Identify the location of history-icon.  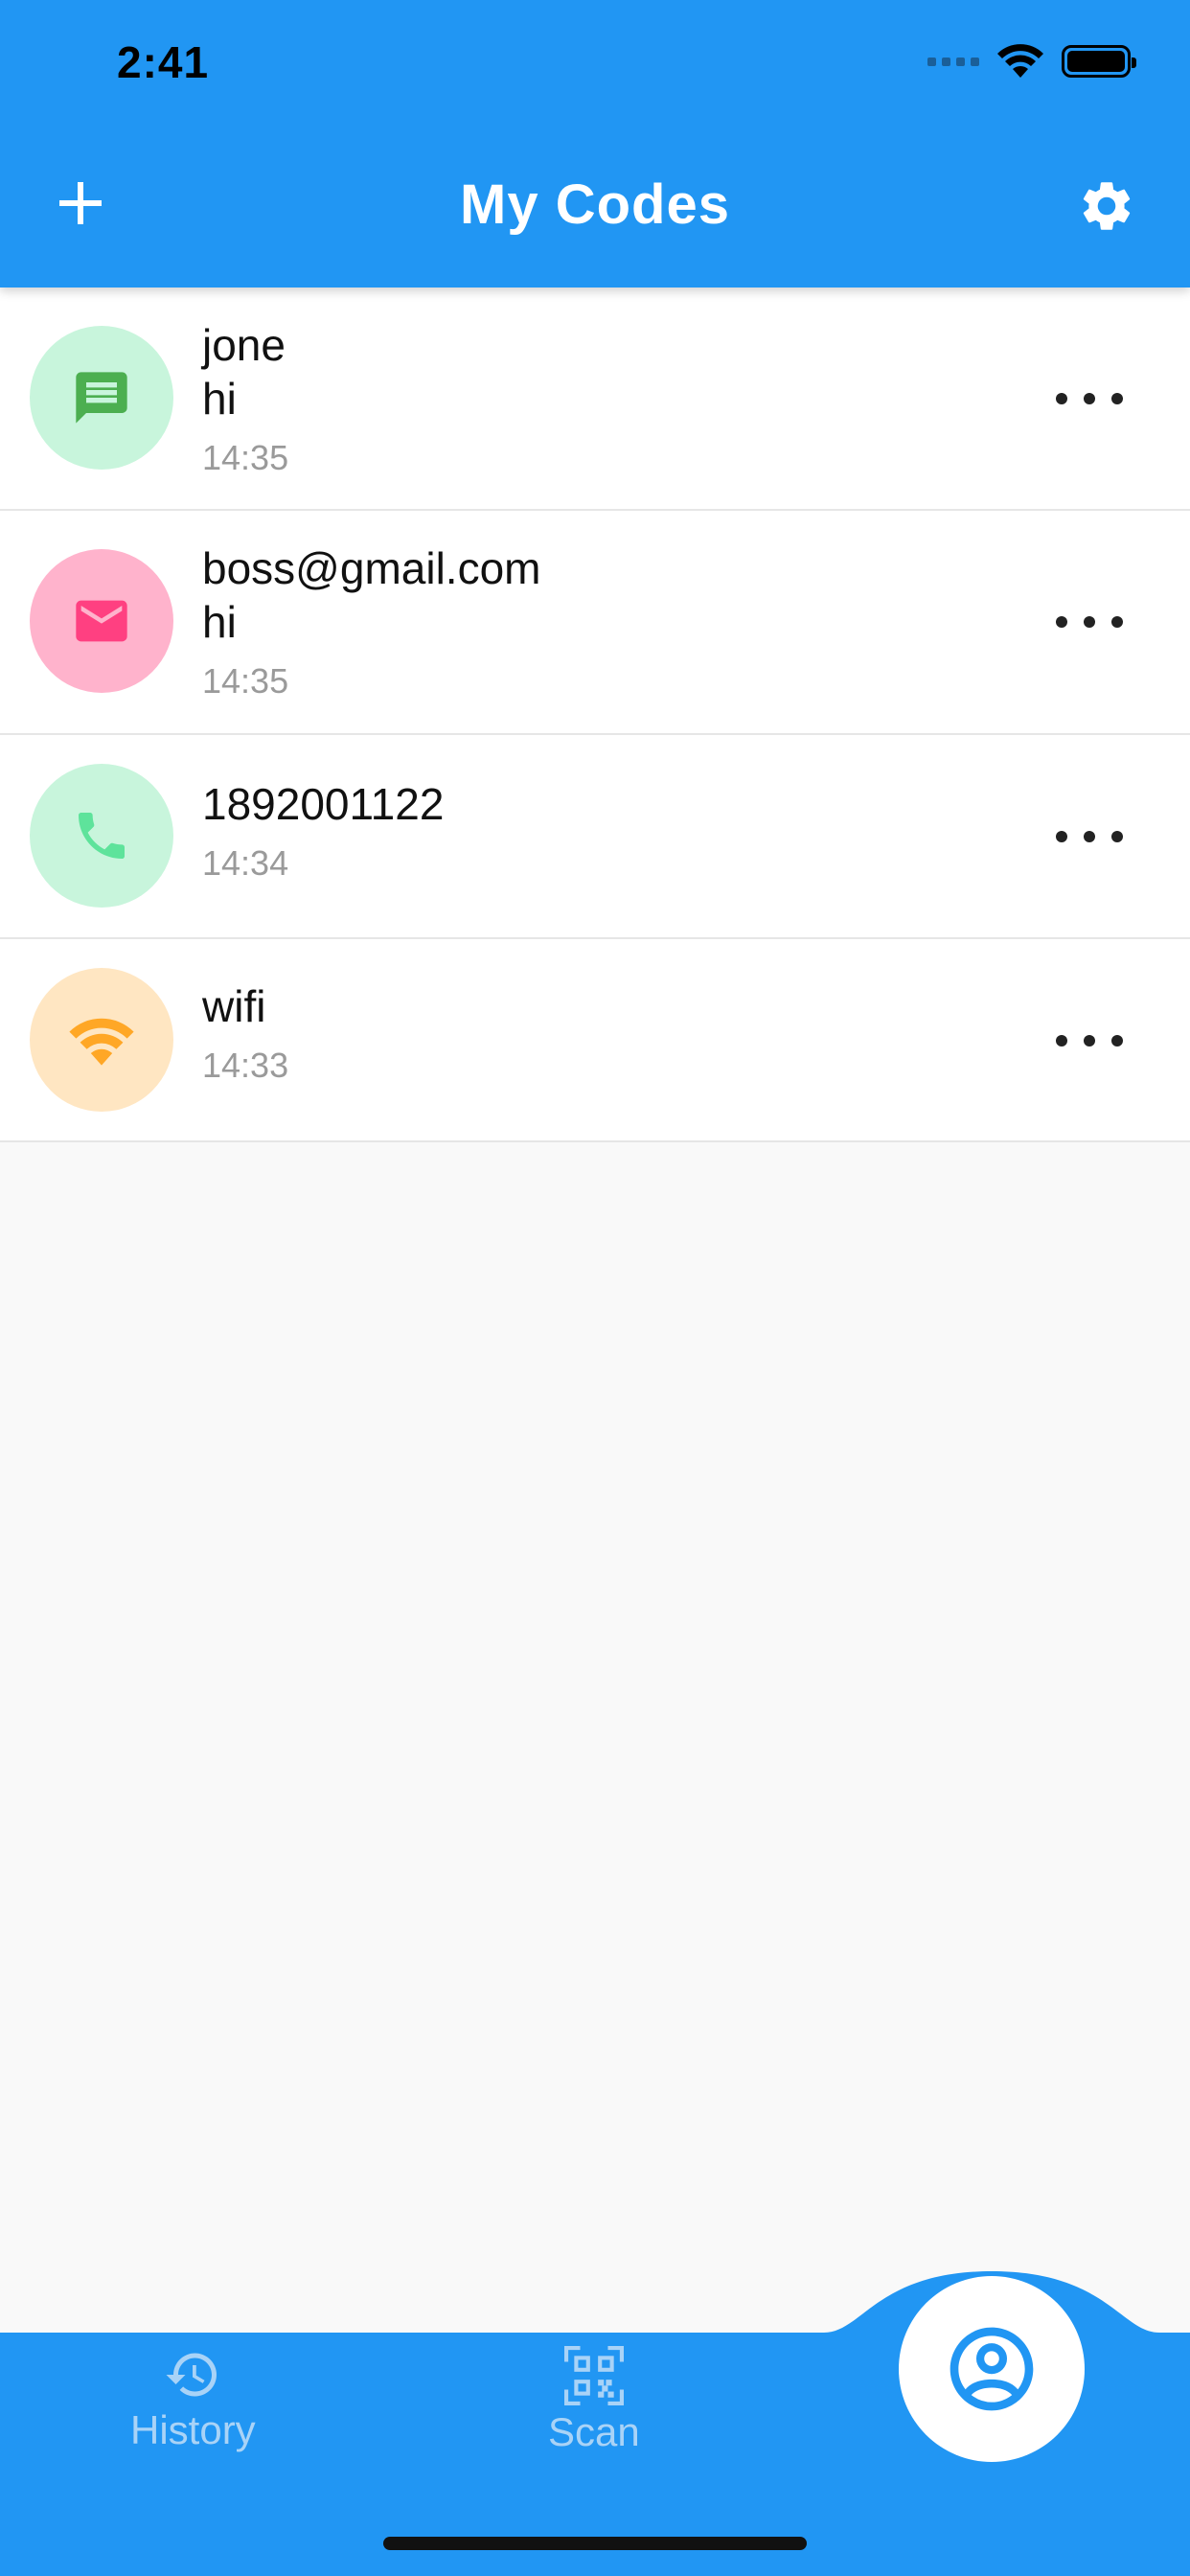
(191, 2375).